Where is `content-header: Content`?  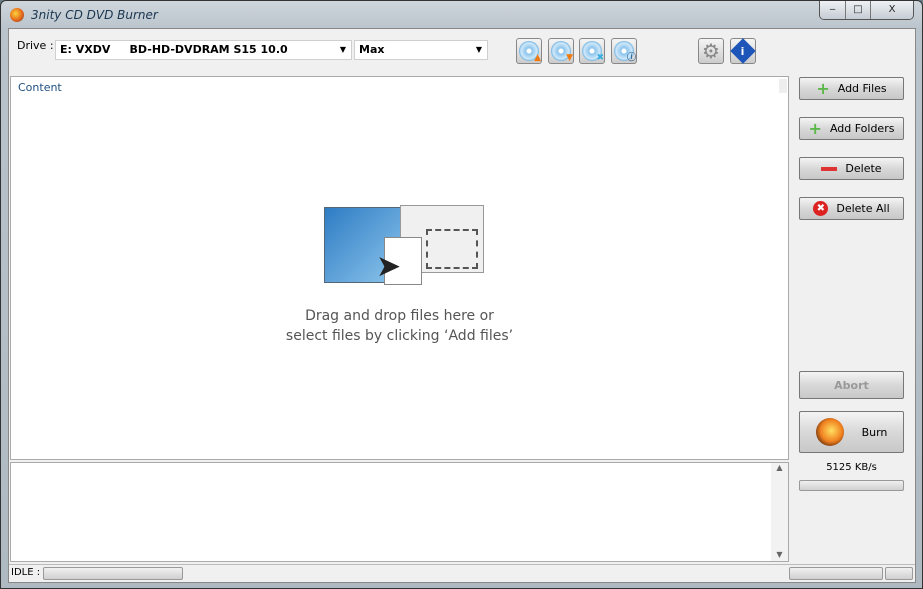
content-header: Content is located at coordinates (40, 87).